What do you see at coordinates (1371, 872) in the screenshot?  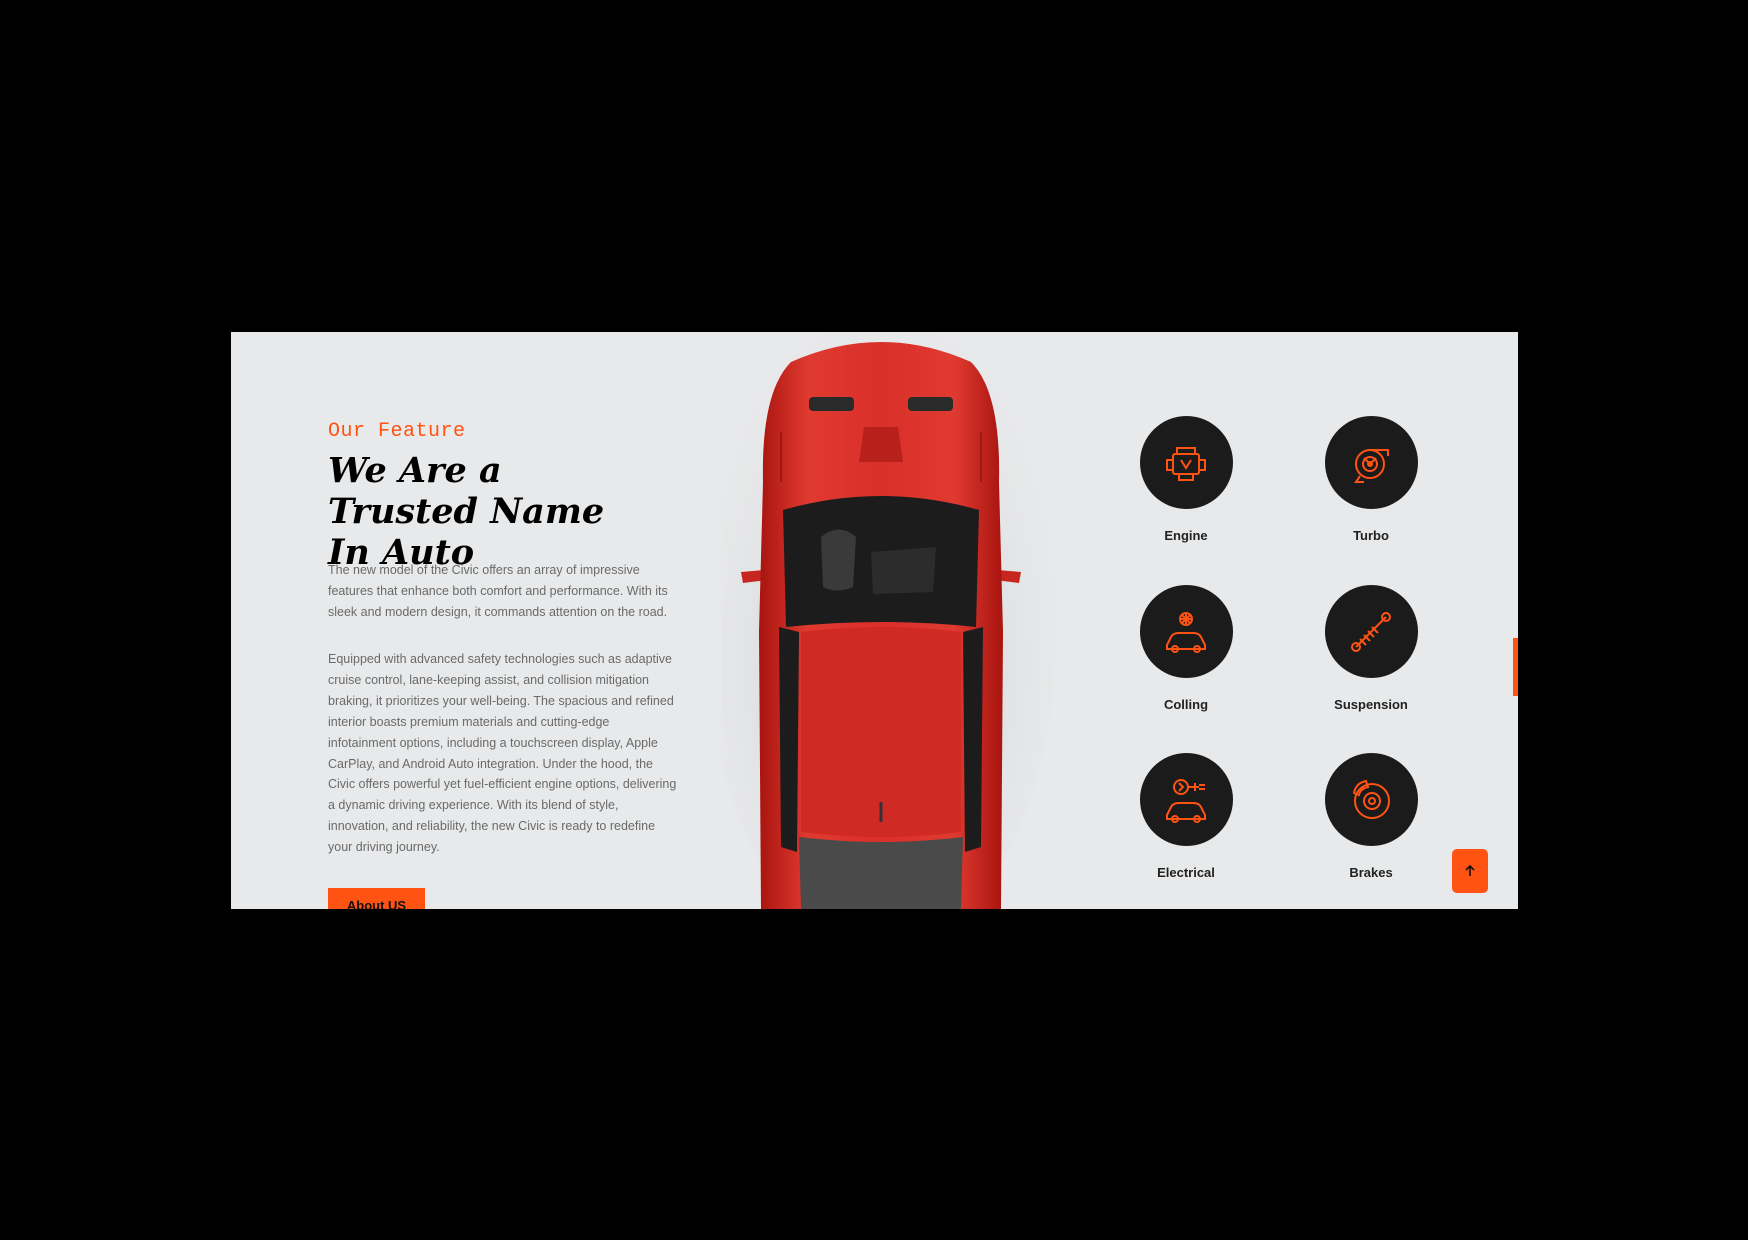 I see `feature-label: Brakes` at bounding box center [1371, 872].